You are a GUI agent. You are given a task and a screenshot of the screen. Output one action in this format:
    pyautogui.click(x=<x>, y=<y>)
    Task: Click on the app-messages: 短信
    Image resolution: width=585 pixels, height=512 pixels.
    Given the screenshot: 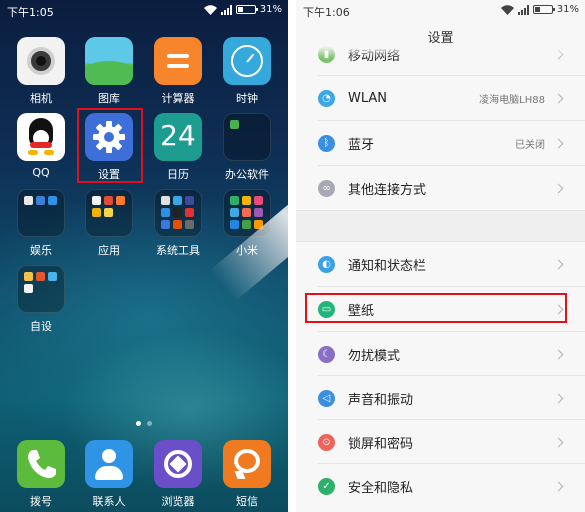 What is the action you would take?
    pyautogui.click(x=247, y=474)
    